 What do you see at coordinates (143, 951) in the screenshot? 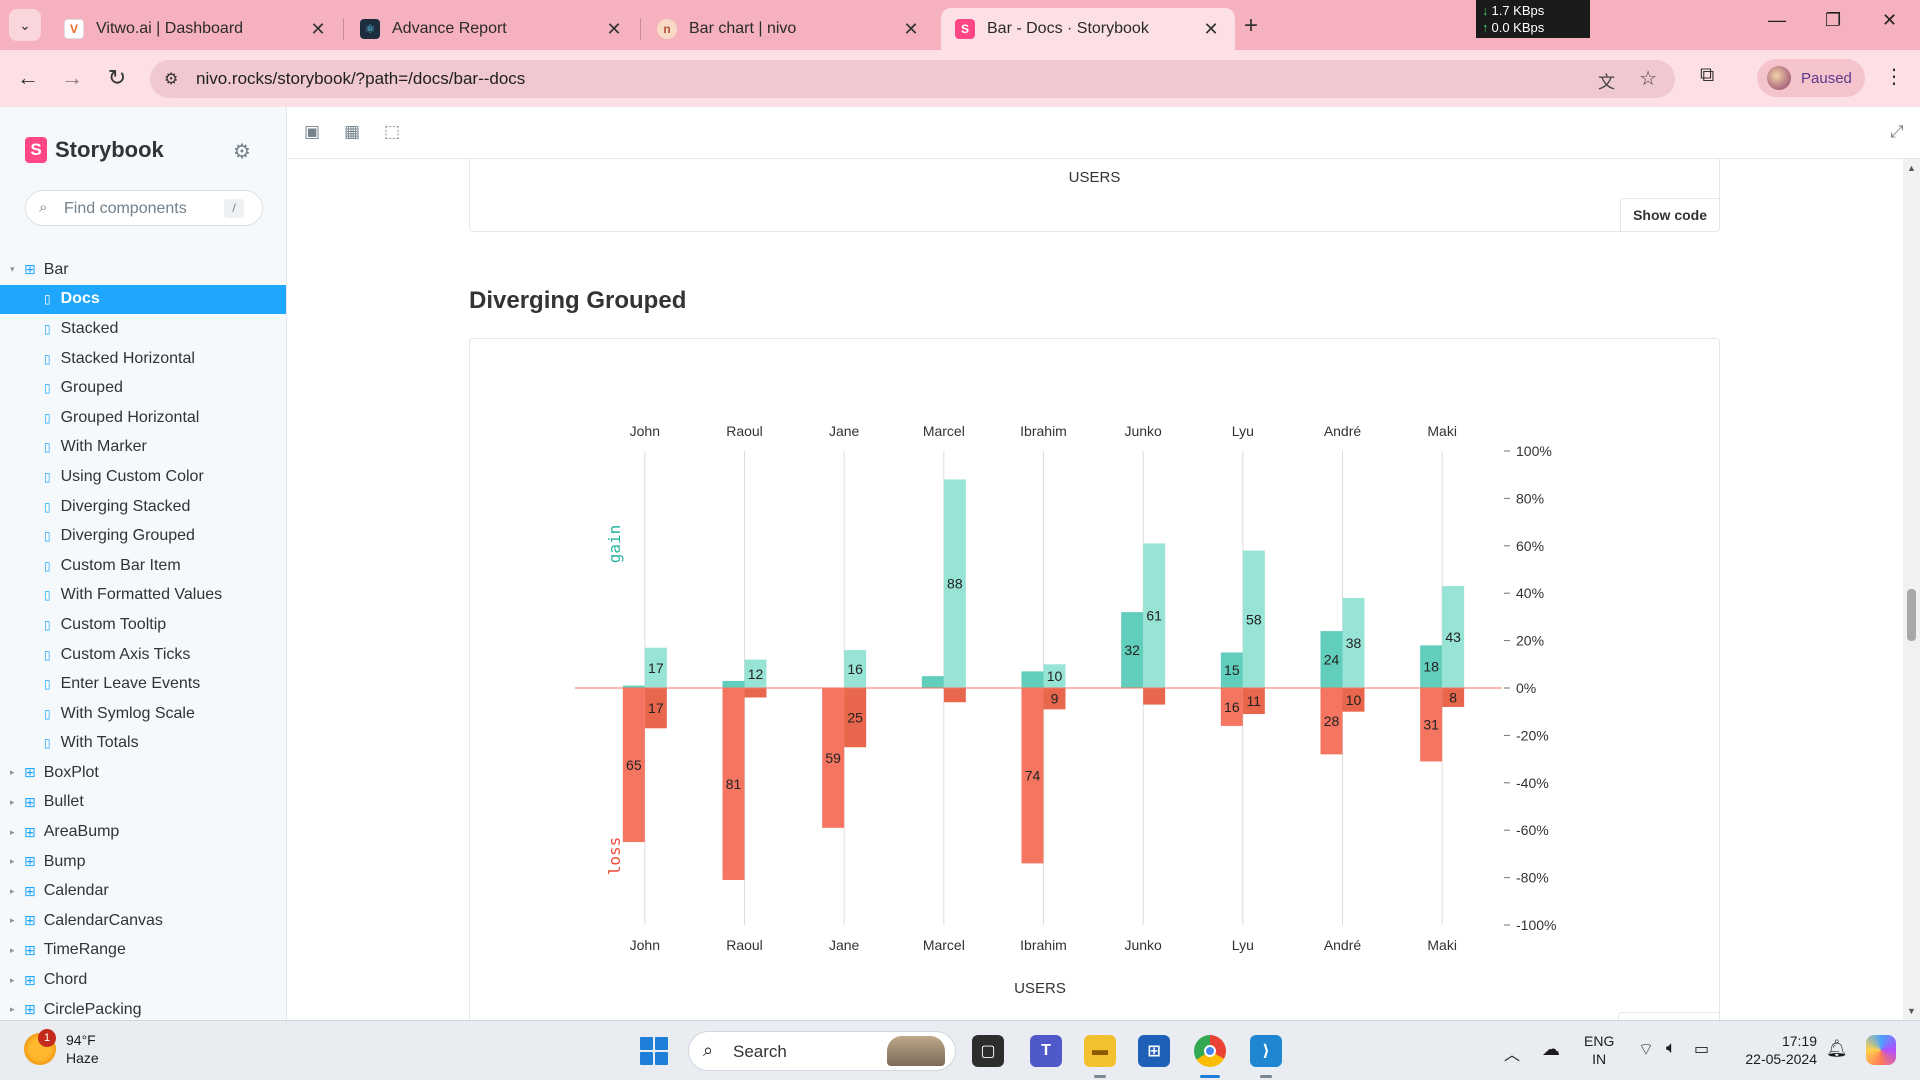
I see `sidebar-group-timerange: ▸ ⊞ TimeRange` at bounding box center [143, 951].